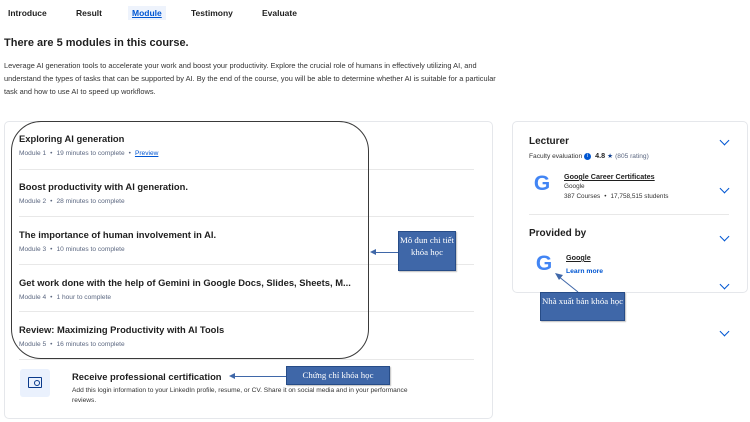  What do you see at coordinates (578, 257) in the screenshot?
I see `provider-name-link: Google` at bounding box center [578, 257].